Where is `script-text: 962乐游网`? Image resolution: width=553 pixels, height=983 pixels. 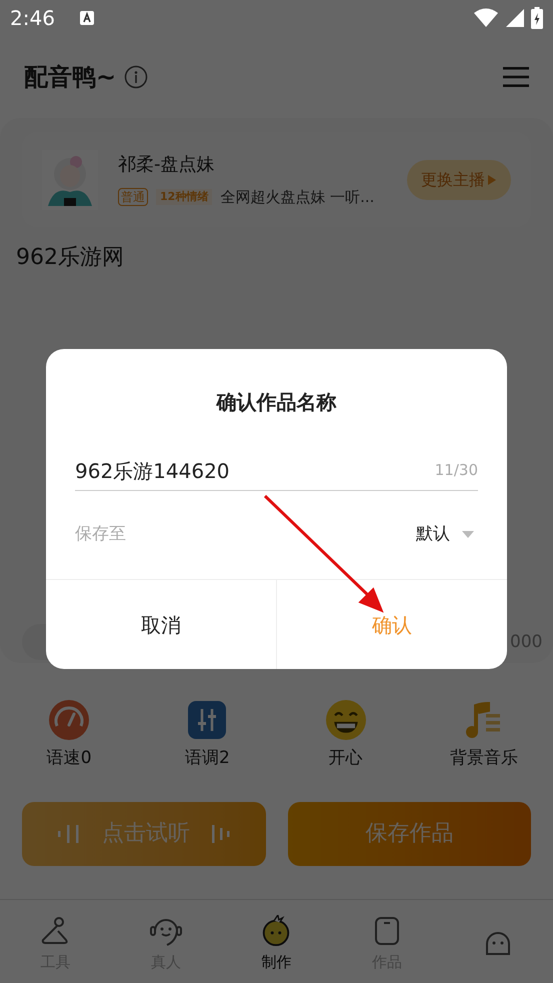
script-text: 962乐游网 is located at coordinates (70, 258).